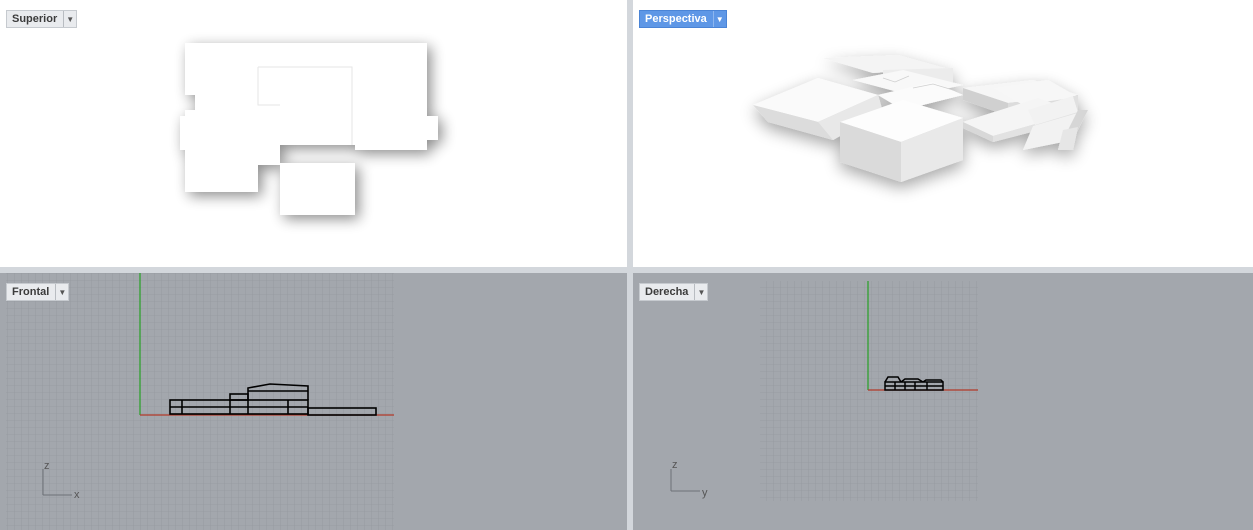 The height and width of the screenshot is (530, 1253). What do you see at coordinates (920, 118) in the screenshot?
I see `perspective-model` at bounding box center [920, 118].